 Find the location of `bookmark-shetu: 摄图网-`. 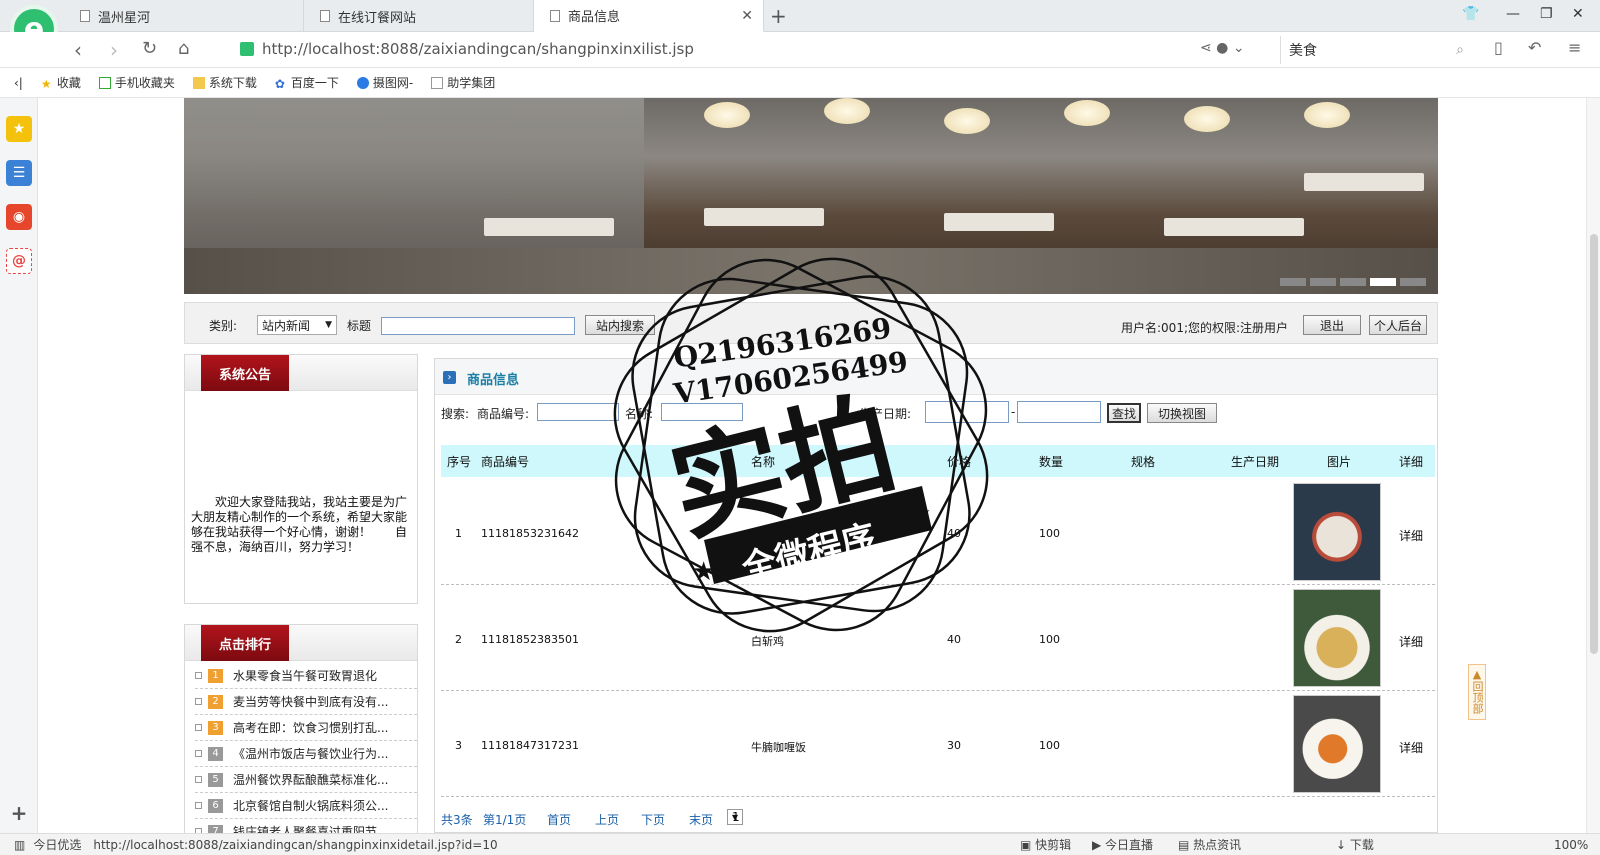

bookmark-shetu: 摄图网- is located at coordinates (385, 82).